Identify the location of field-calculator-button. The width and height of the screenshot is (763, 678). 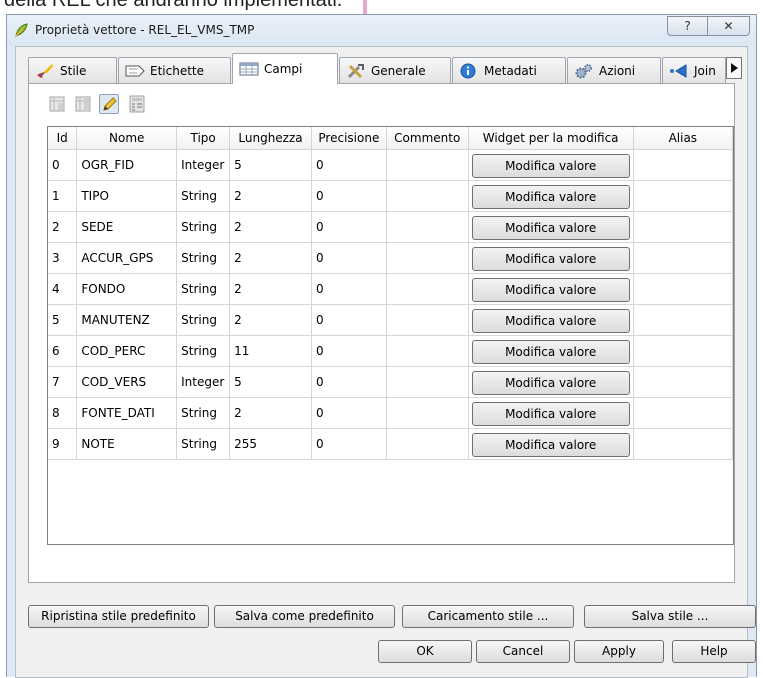
(137, 104).